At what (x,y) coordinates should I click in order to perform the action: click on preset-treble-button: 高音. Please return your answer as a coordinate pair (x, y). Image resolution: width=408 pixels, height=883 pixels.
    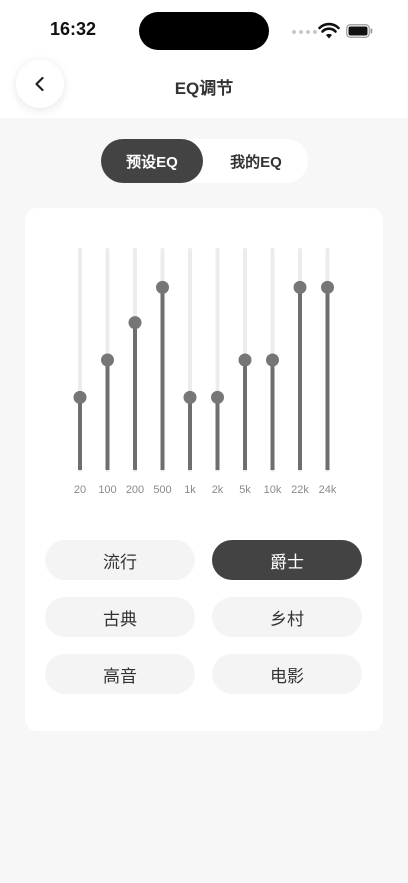
    Looking at the image, I should click on (120, 674).